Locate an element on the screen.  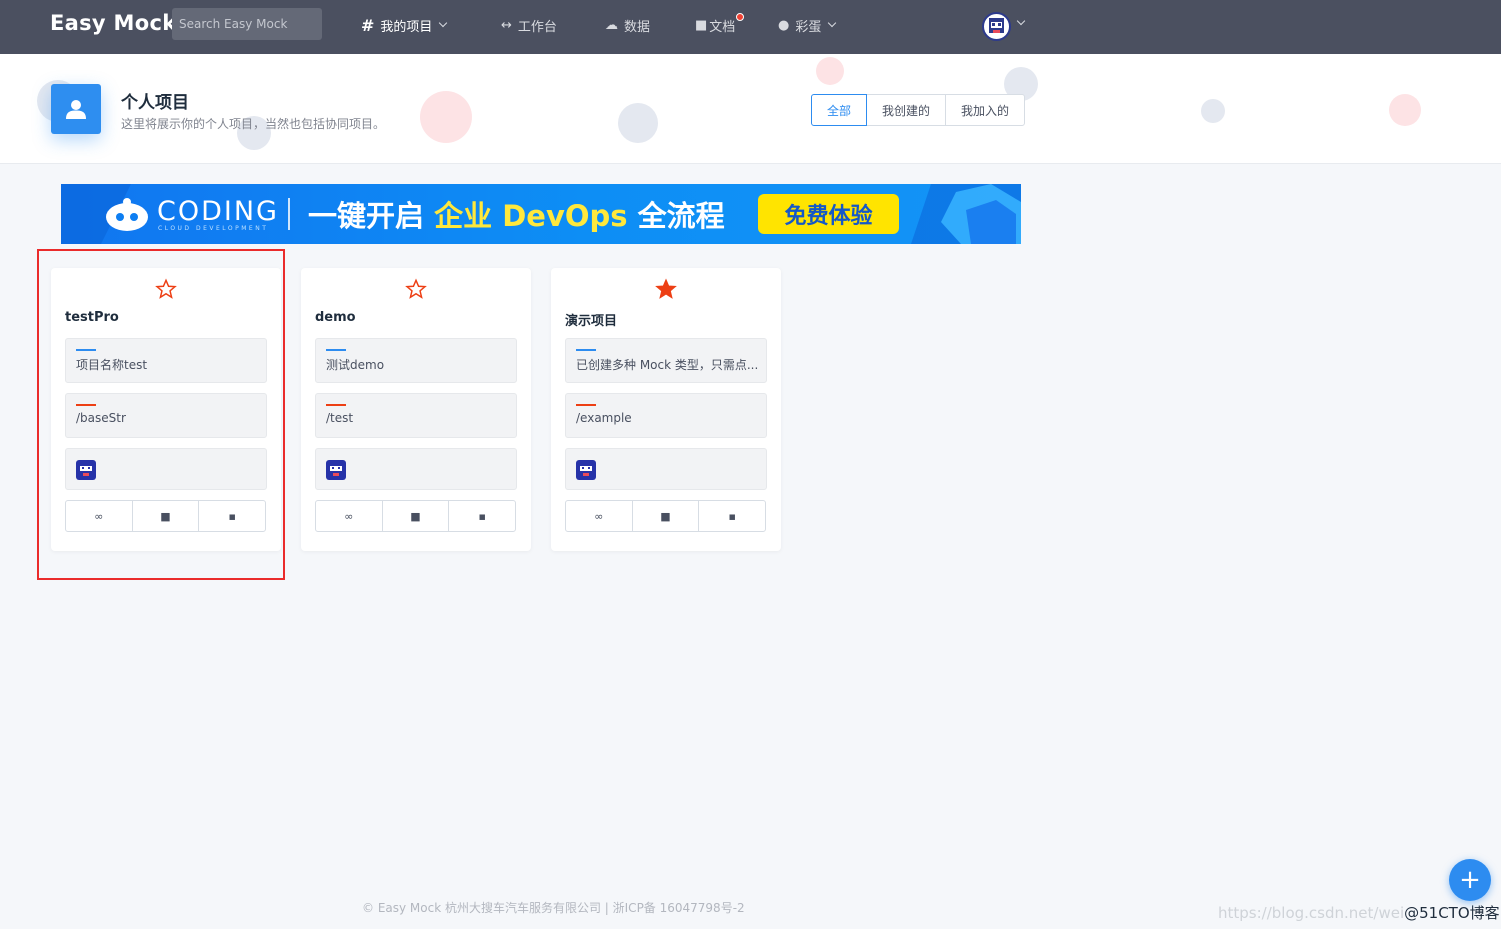
project-url-field: /example is located at coordinates (666, 415).